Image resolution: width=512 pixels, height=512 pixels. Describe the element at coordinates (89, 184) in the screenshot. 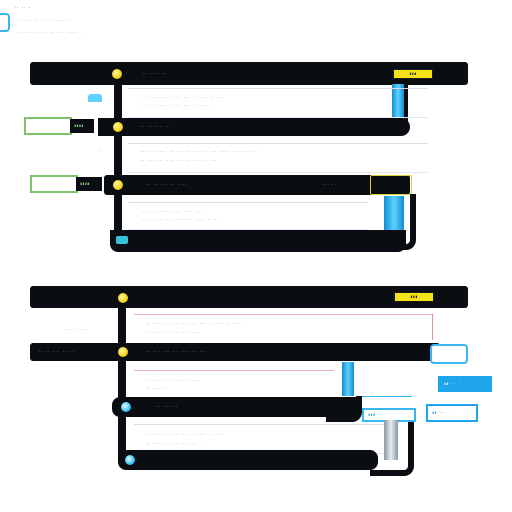

I see `group-a-side-button-2-tag: ▮▮▮▮` at that location.